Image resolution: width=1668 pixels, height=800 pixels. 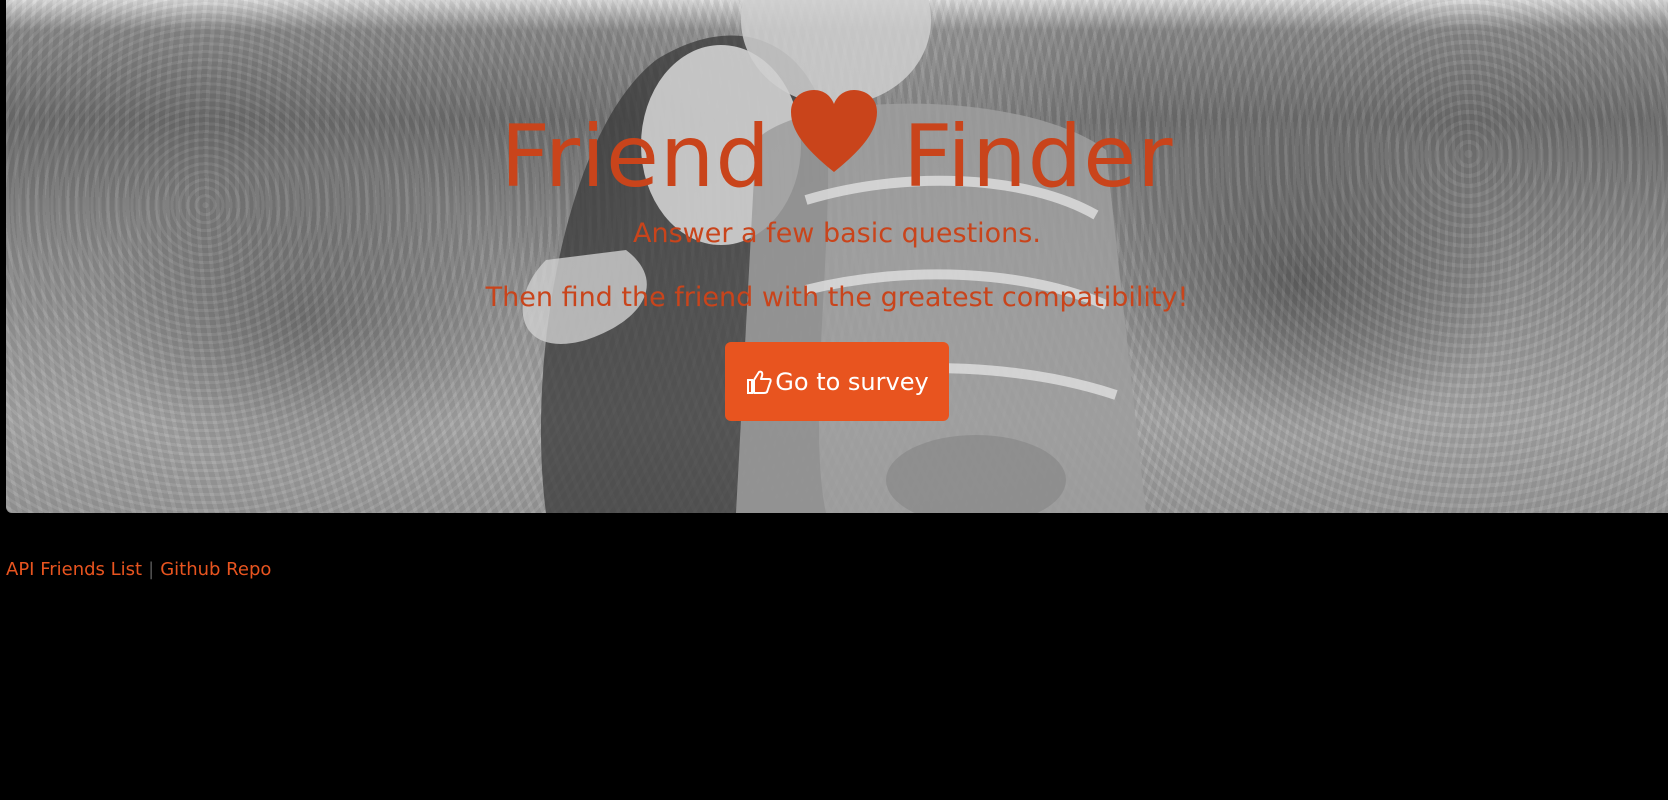 I want to click on api-friends-list-link: API Friends List, so click(x=74, y=569).